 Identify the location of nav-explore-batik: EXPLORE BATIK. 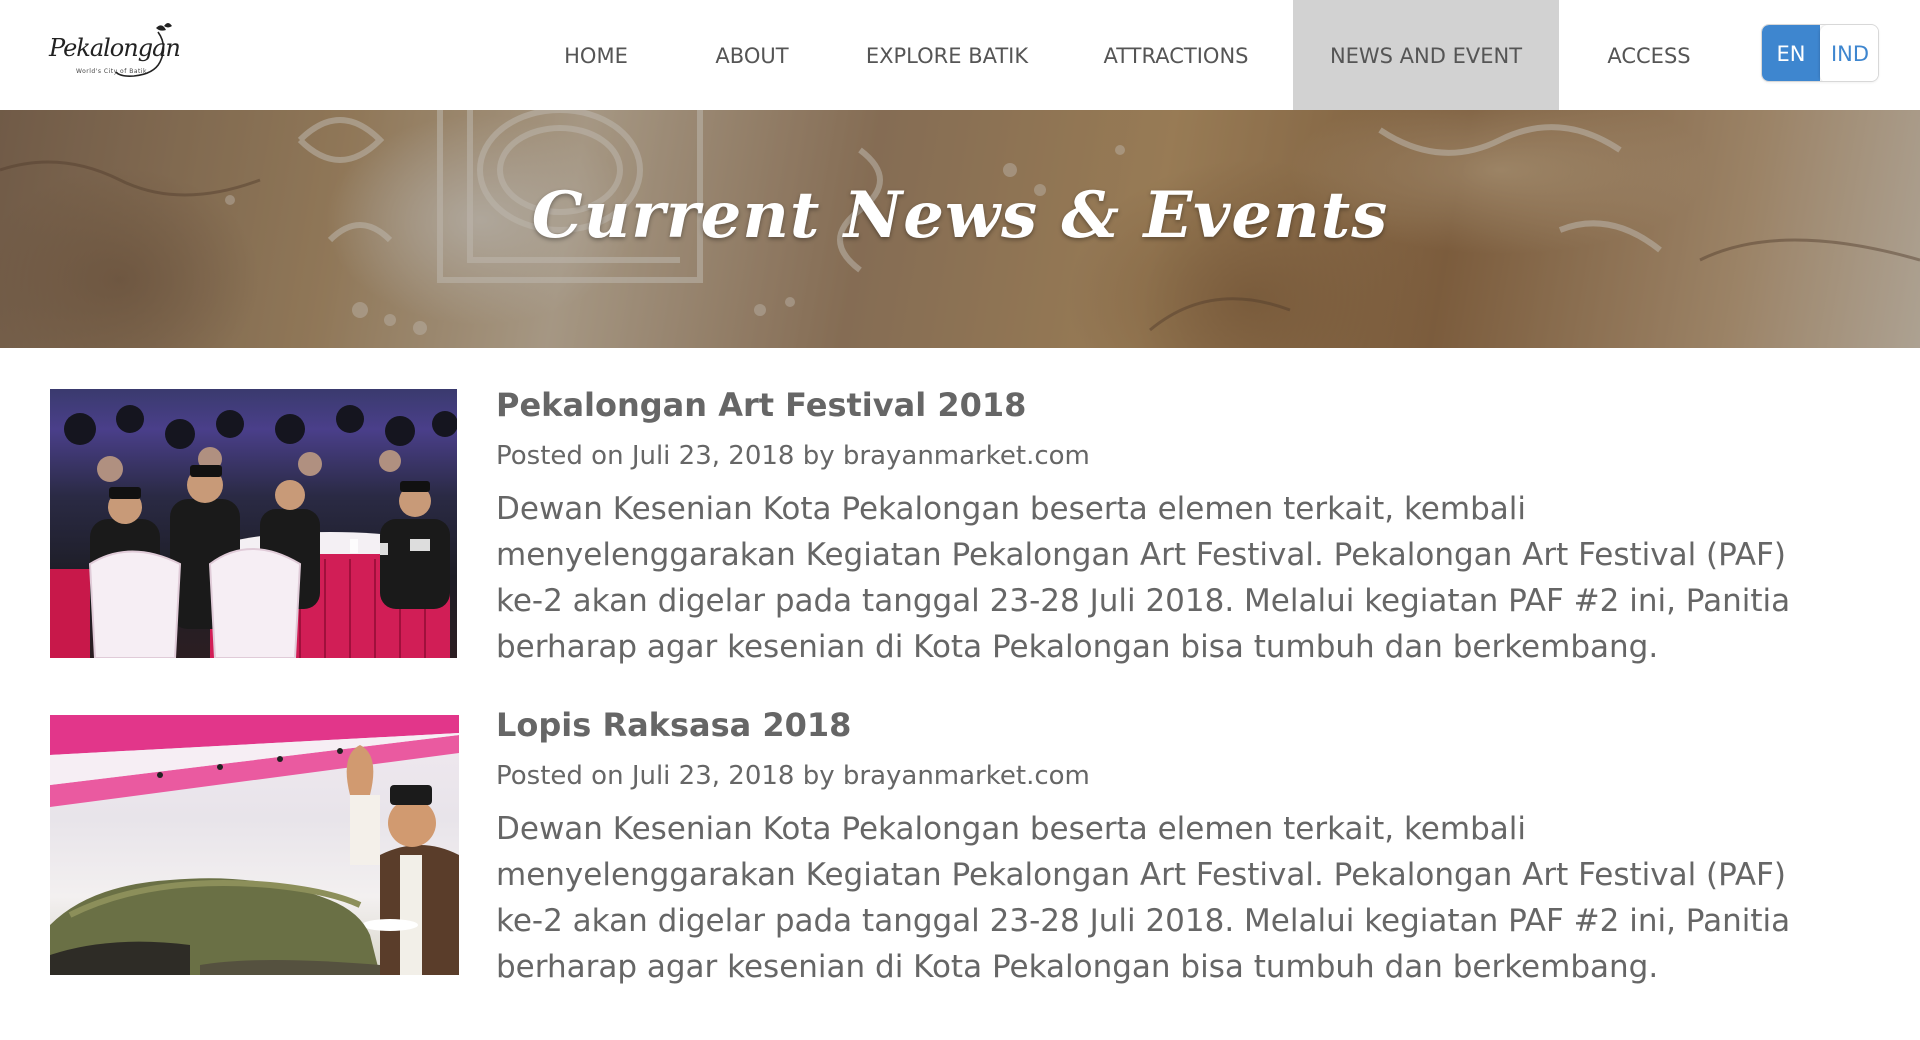
(947, 55).